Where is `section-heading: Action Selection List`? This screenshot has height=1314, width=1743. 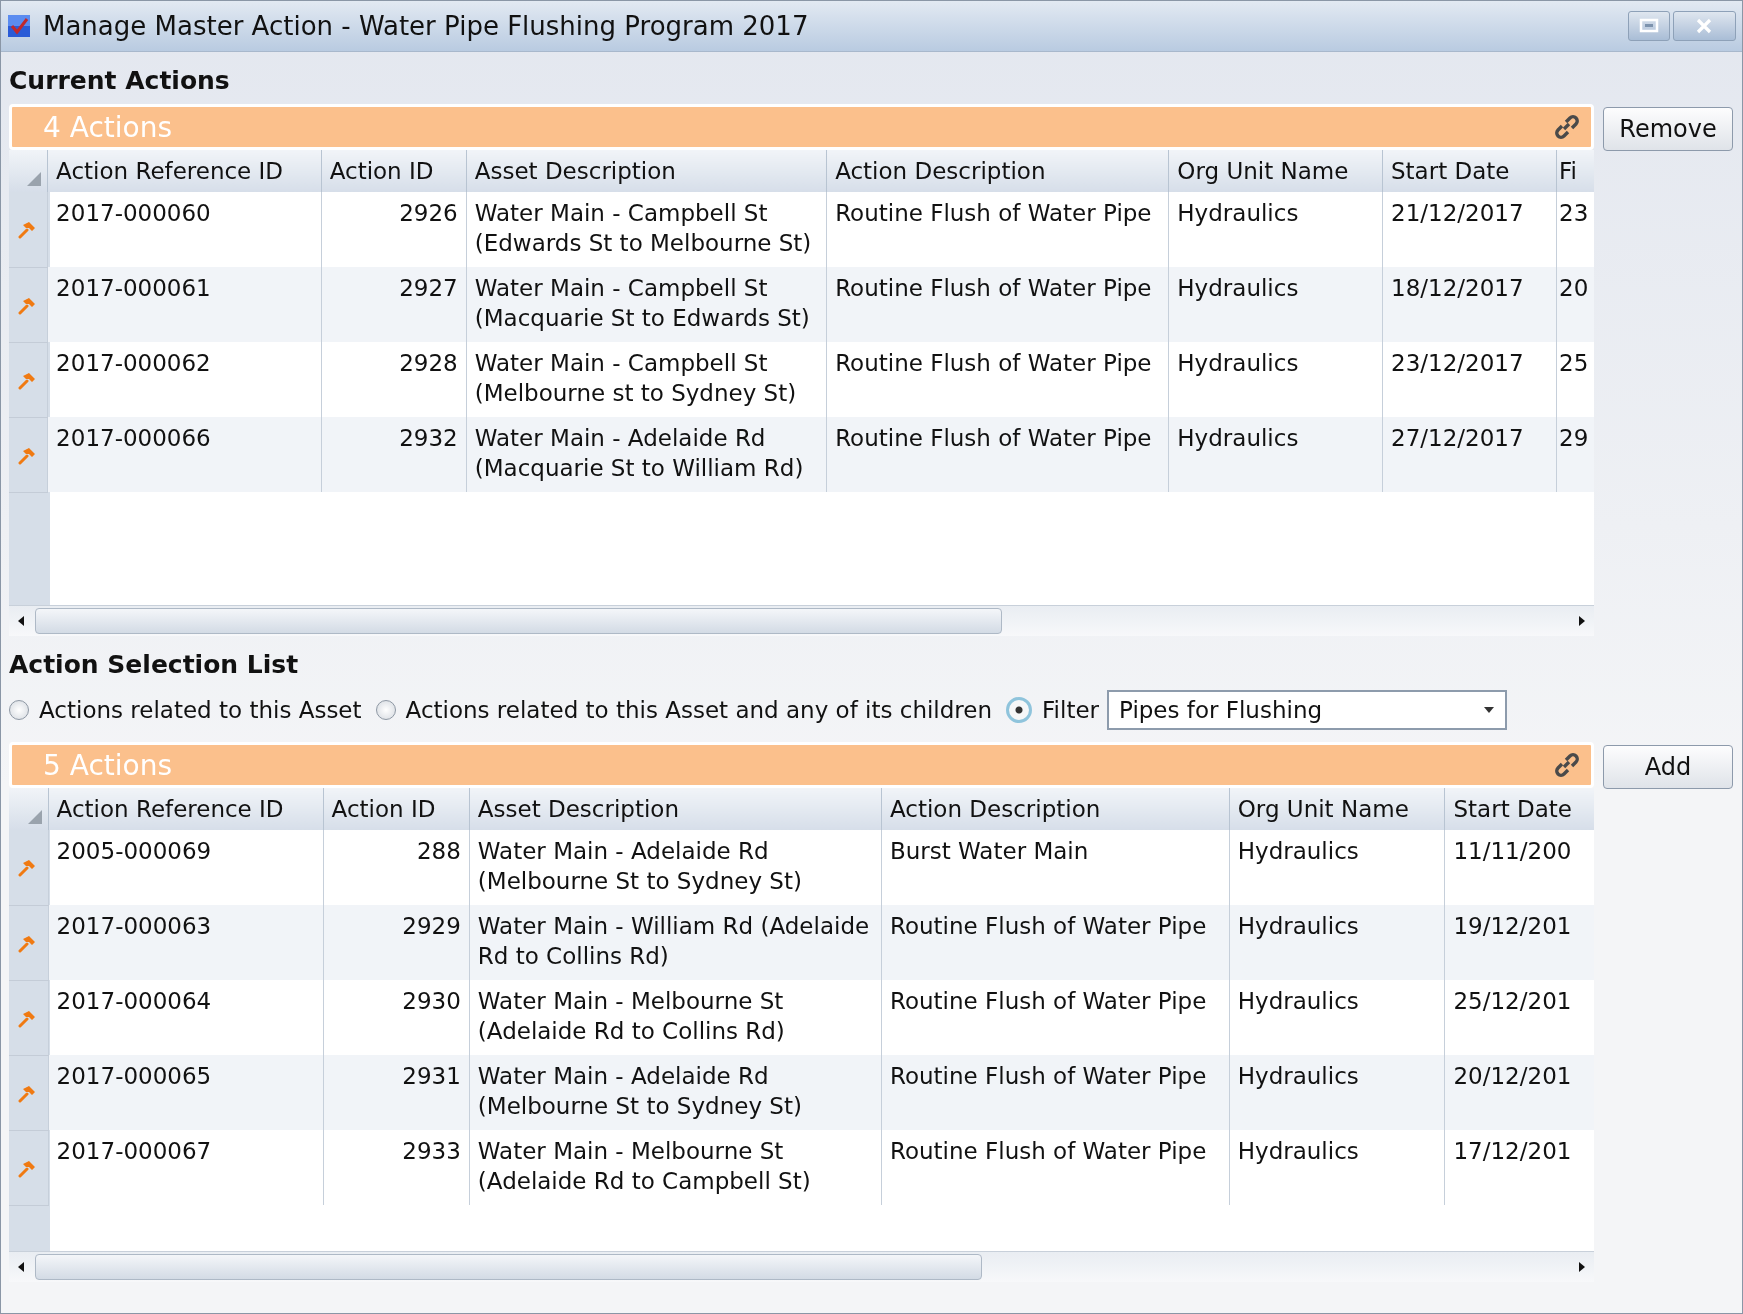 section-heading: Action Selection List is located at coordinates (154, 664).